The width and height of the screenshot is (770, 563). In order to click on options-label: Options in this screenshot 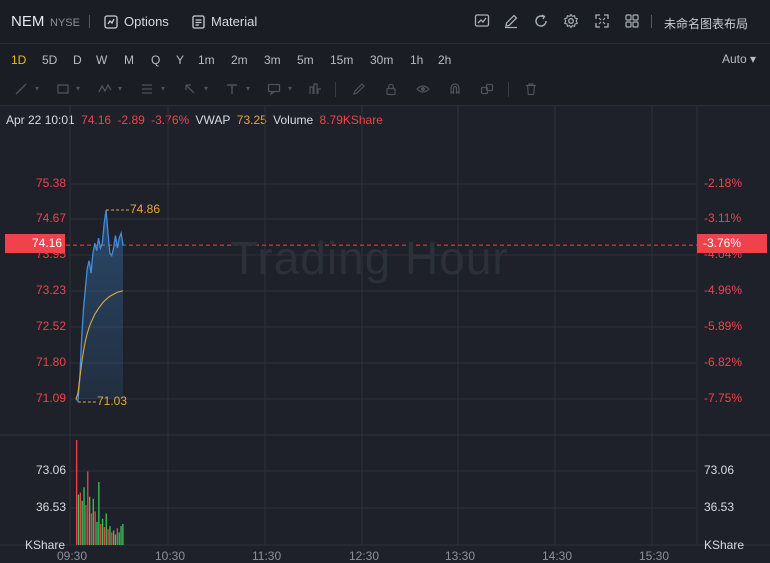, I will do `click(146, 21)`.